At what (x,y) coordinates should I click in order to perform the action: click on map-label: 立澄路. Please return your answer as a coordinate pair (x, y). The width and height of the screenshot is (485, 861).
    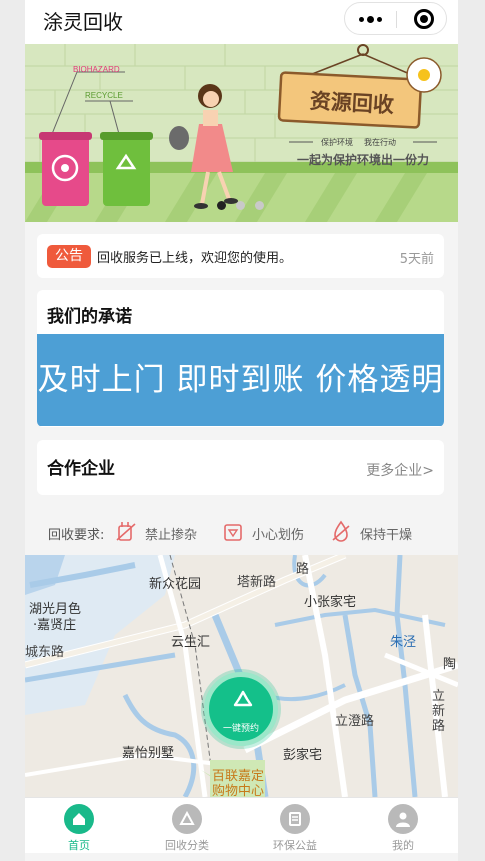
    Looking at the image, I should click on (355, 721).